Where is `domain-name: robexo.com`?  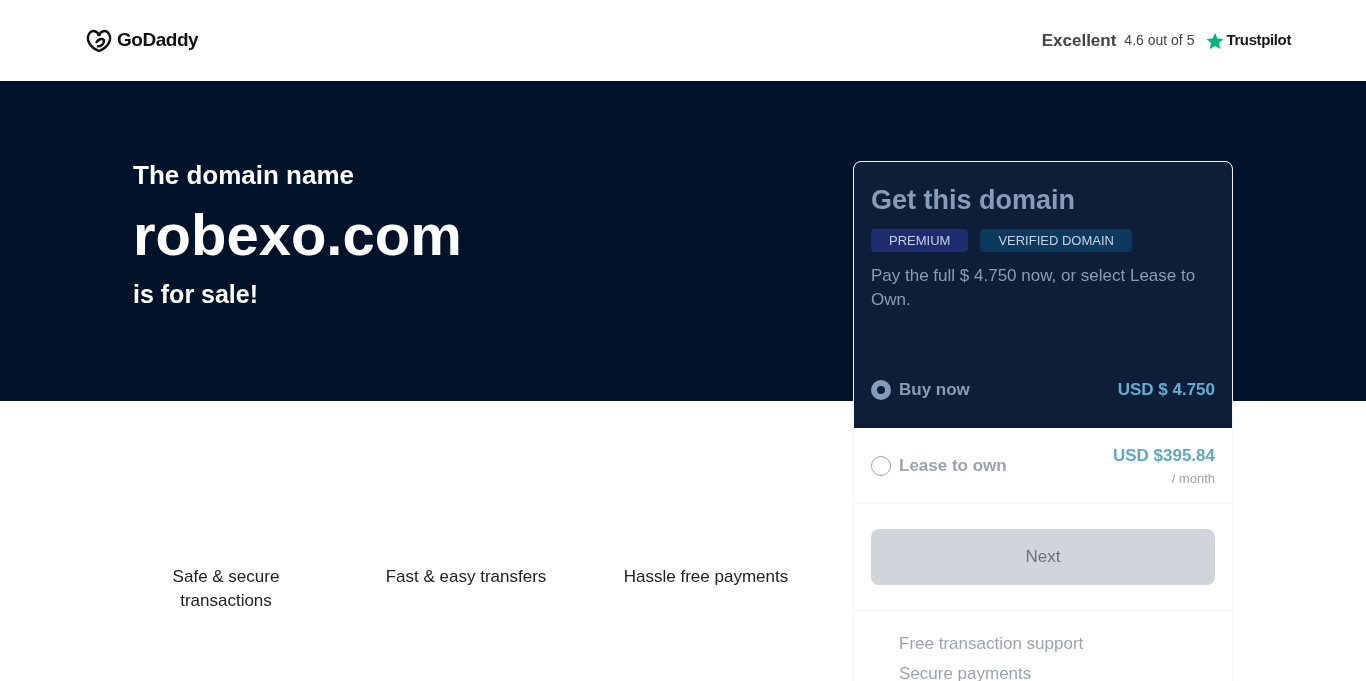 domain-name: robexo.com is located at coordinates (297, 235).